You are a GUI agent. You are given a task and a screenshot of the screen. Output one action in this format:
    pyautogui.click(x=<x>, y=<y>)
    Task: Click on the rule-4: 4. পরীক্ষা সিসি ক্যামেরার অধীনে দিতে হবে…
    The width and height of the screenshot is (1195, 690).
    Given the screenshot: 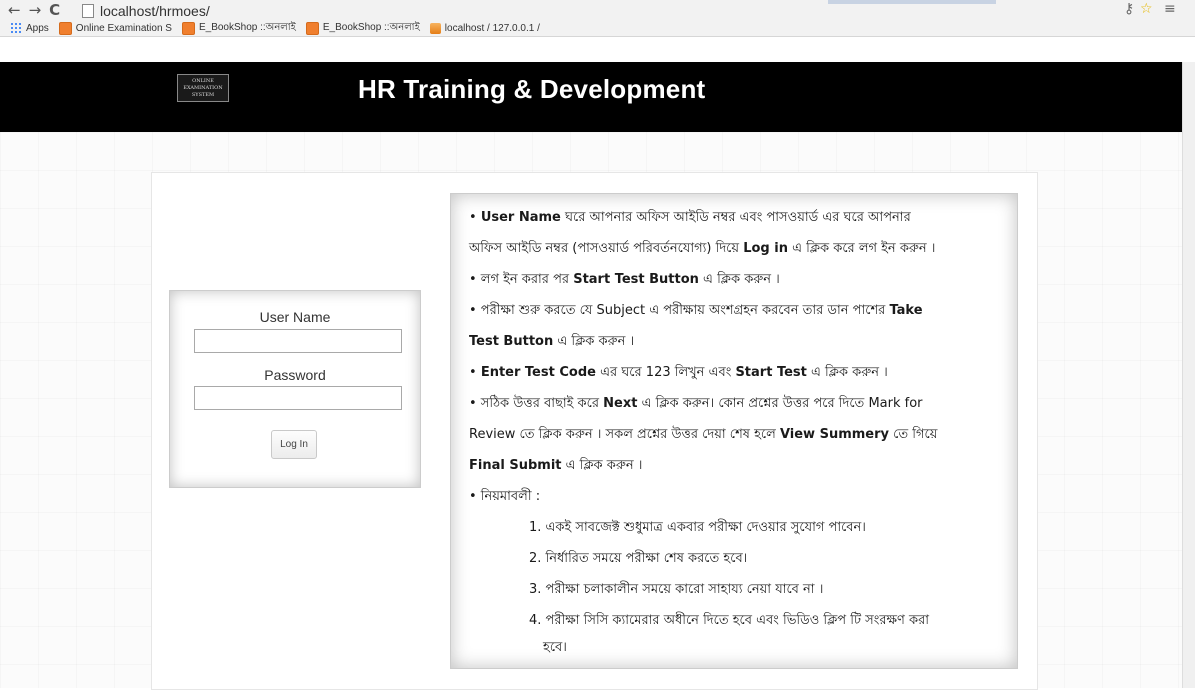 What is the action you would take?
    pyautogui.click(x=729, y=620)
    